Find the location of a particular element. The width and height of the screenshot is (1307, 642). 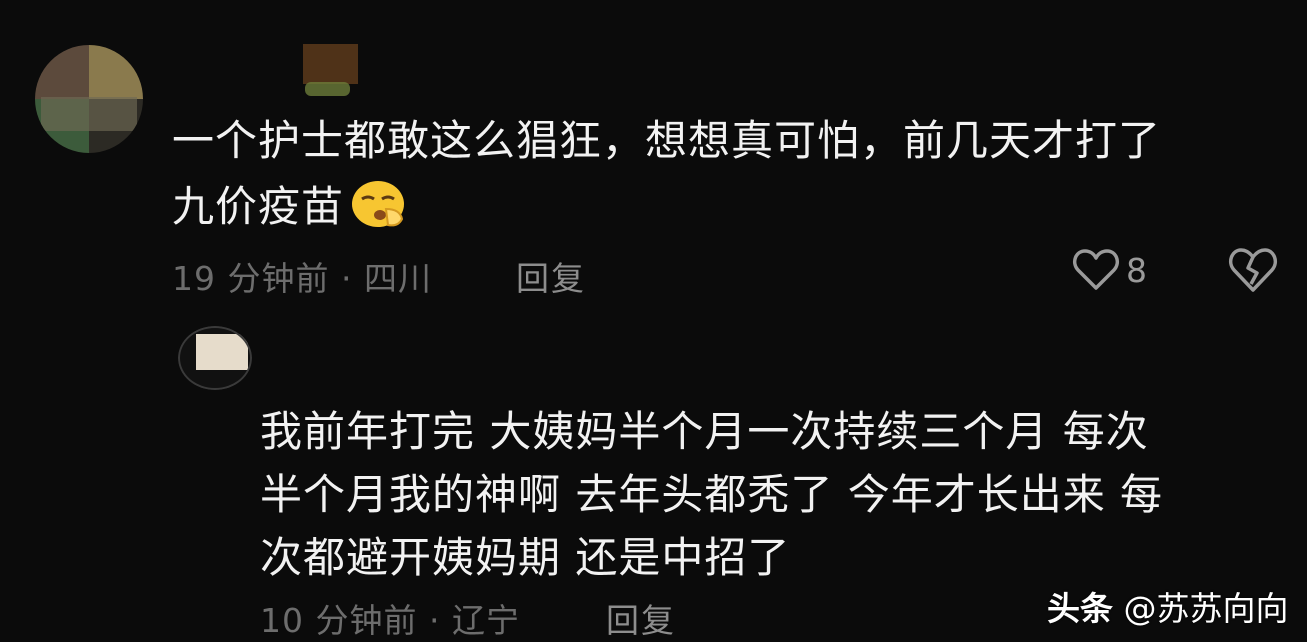

replier-avatar is located at coordinates (215, 358).